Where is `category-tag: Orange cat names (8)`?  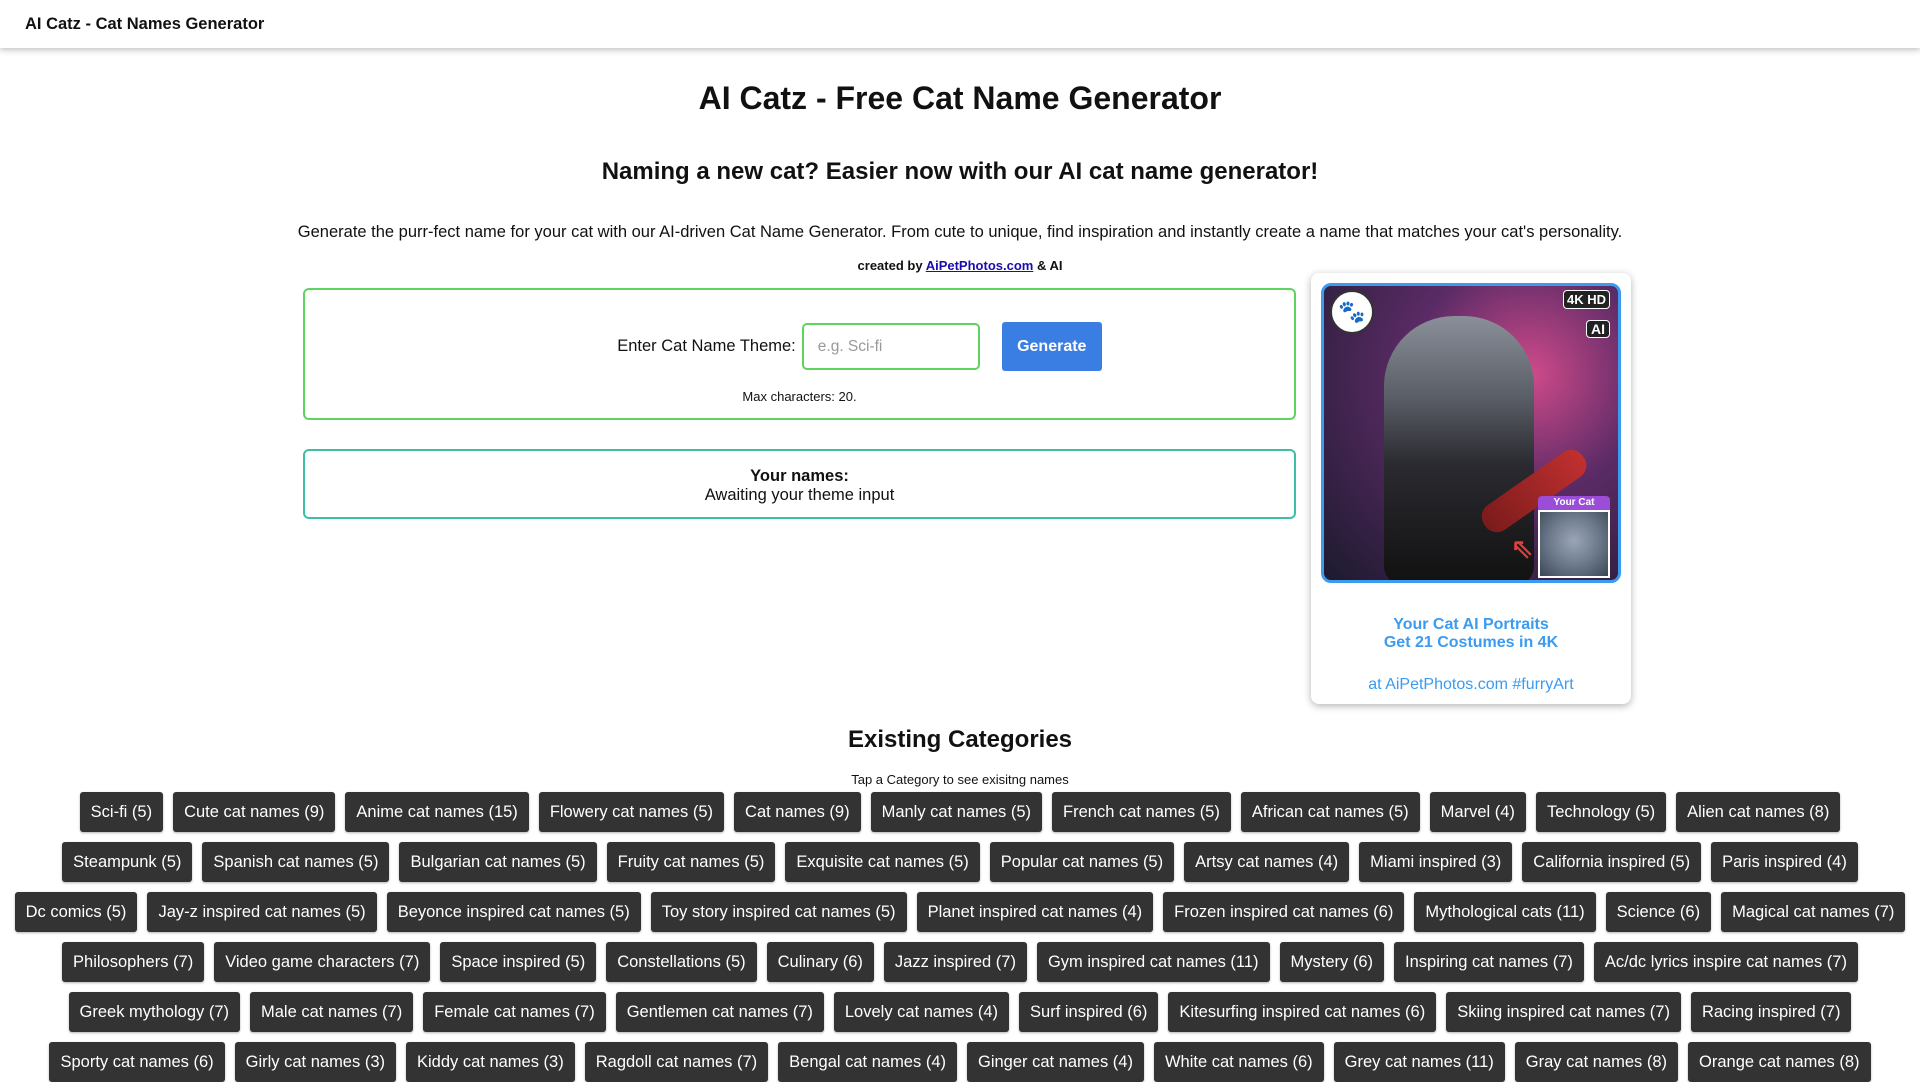 category-tag: Orange cat names (8) is located at coordinates (1779, 1062).